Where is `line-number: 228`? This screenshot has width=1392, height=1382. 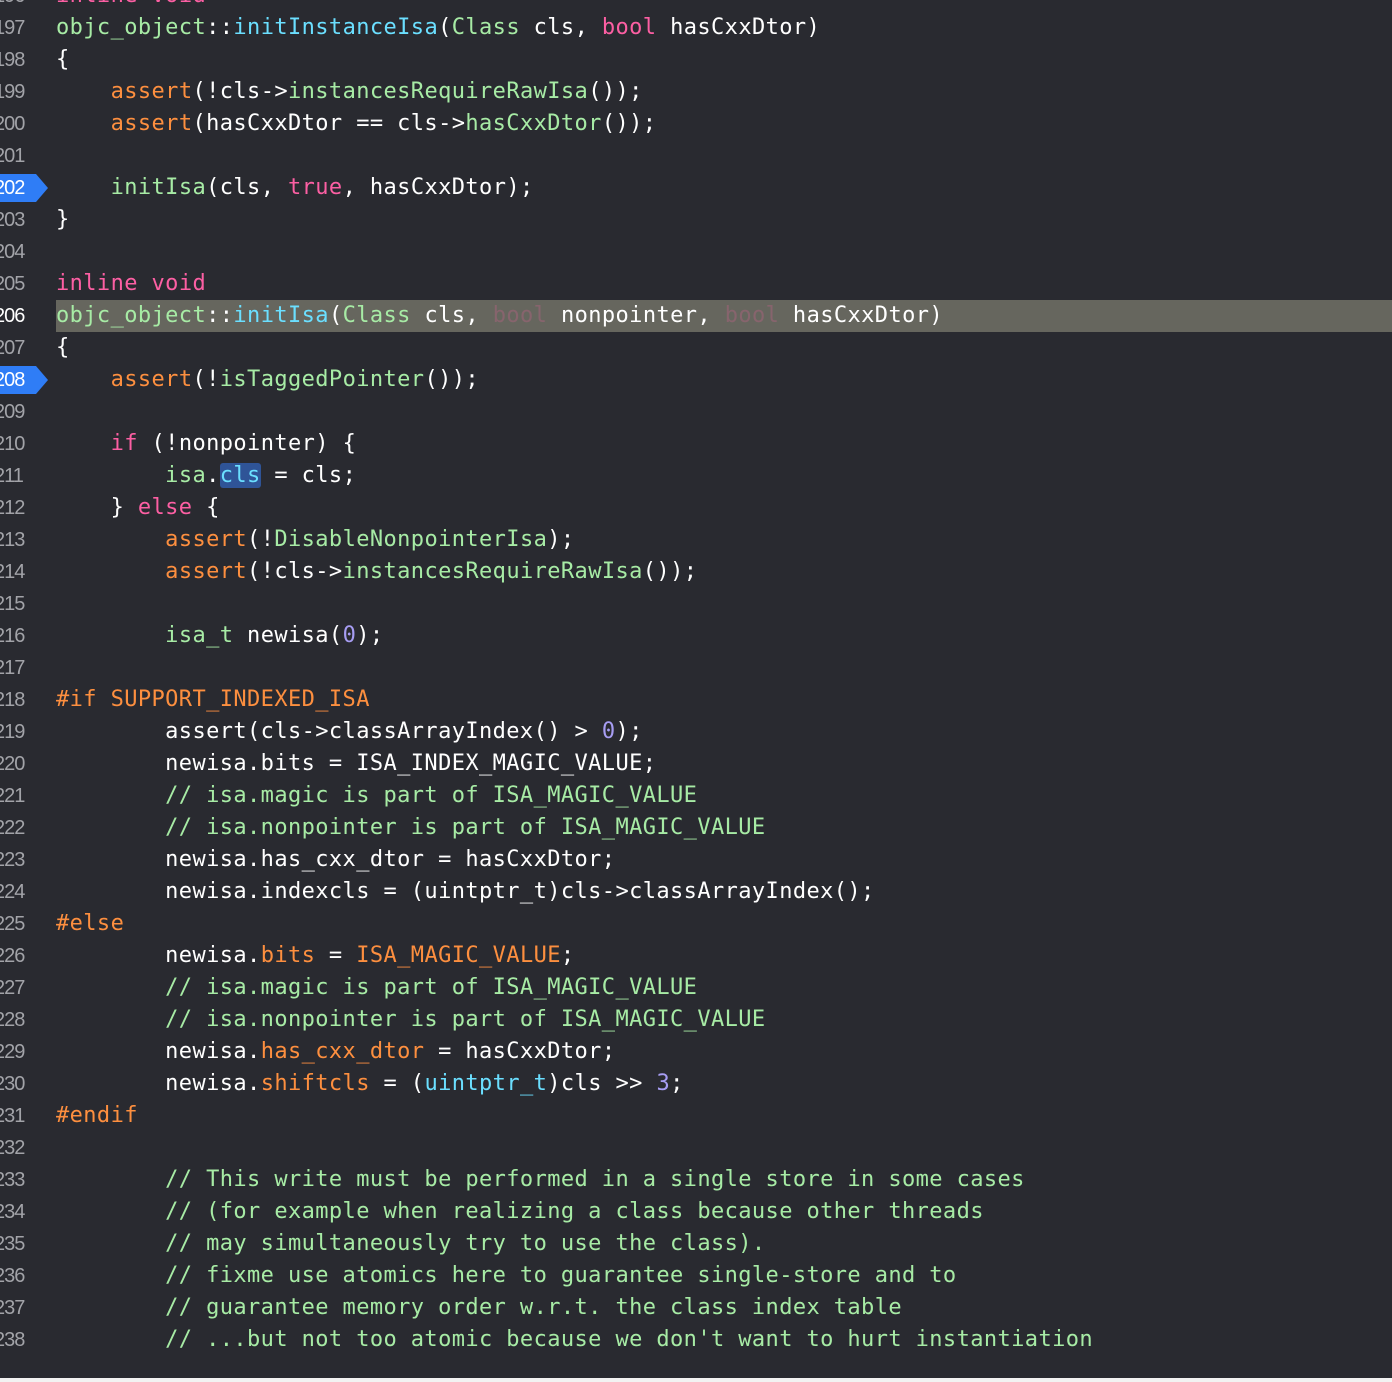
line-number: 228 is located at coordinates (20, 1020).